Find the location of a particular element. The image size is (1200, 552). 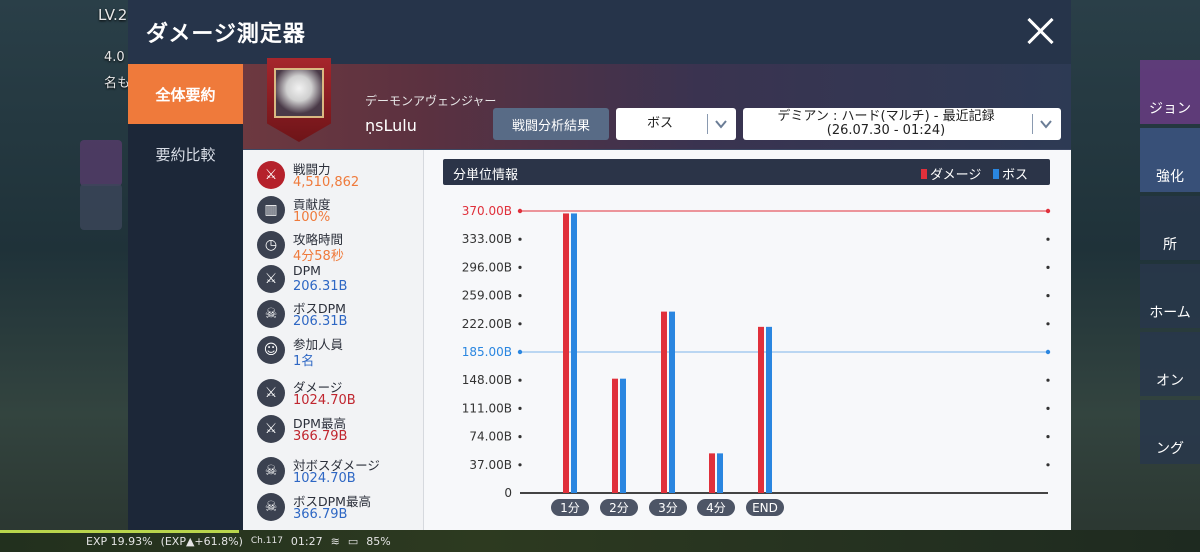

stat-value: 1名 is located at coordinates (304, 361).